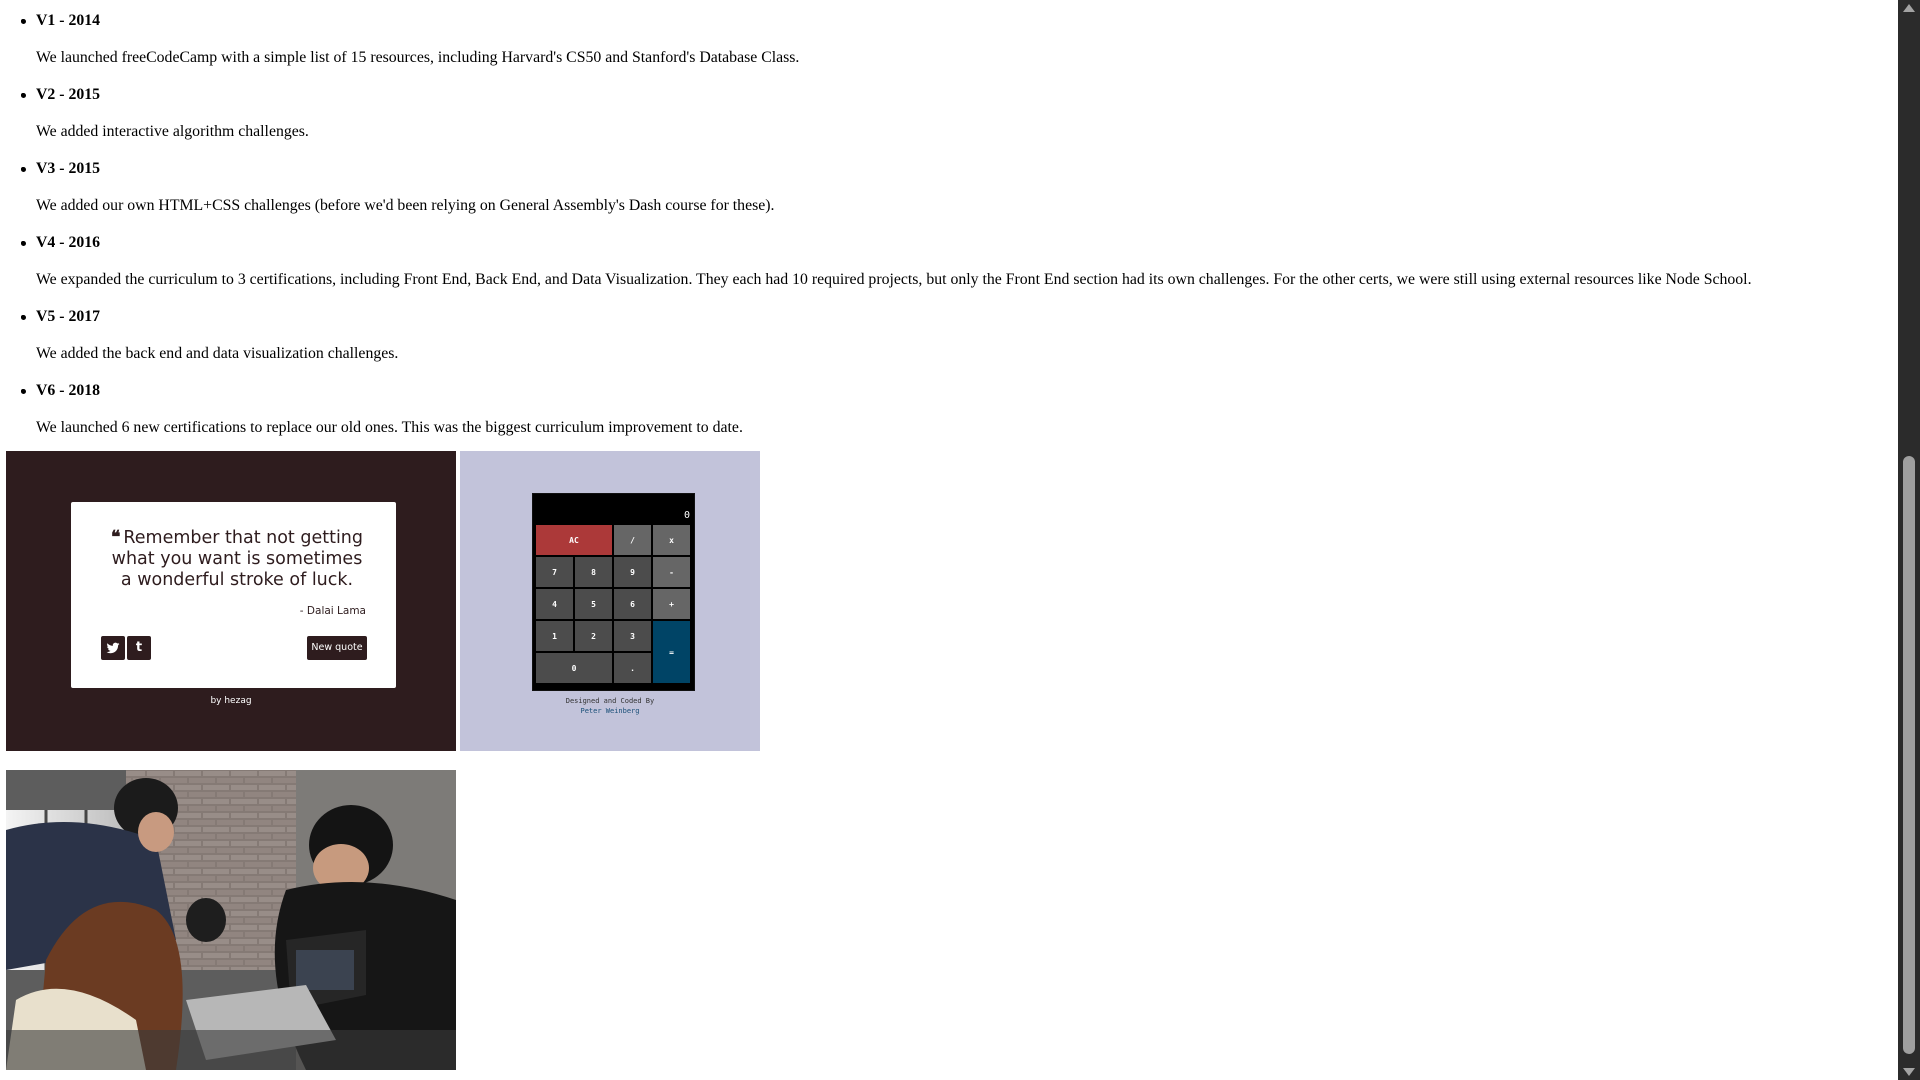  What do you see at coordinates (1909, 1072) in the screenshot?
I see `scroll-down-arrow-icon` at bounding box center [1909, 1072].